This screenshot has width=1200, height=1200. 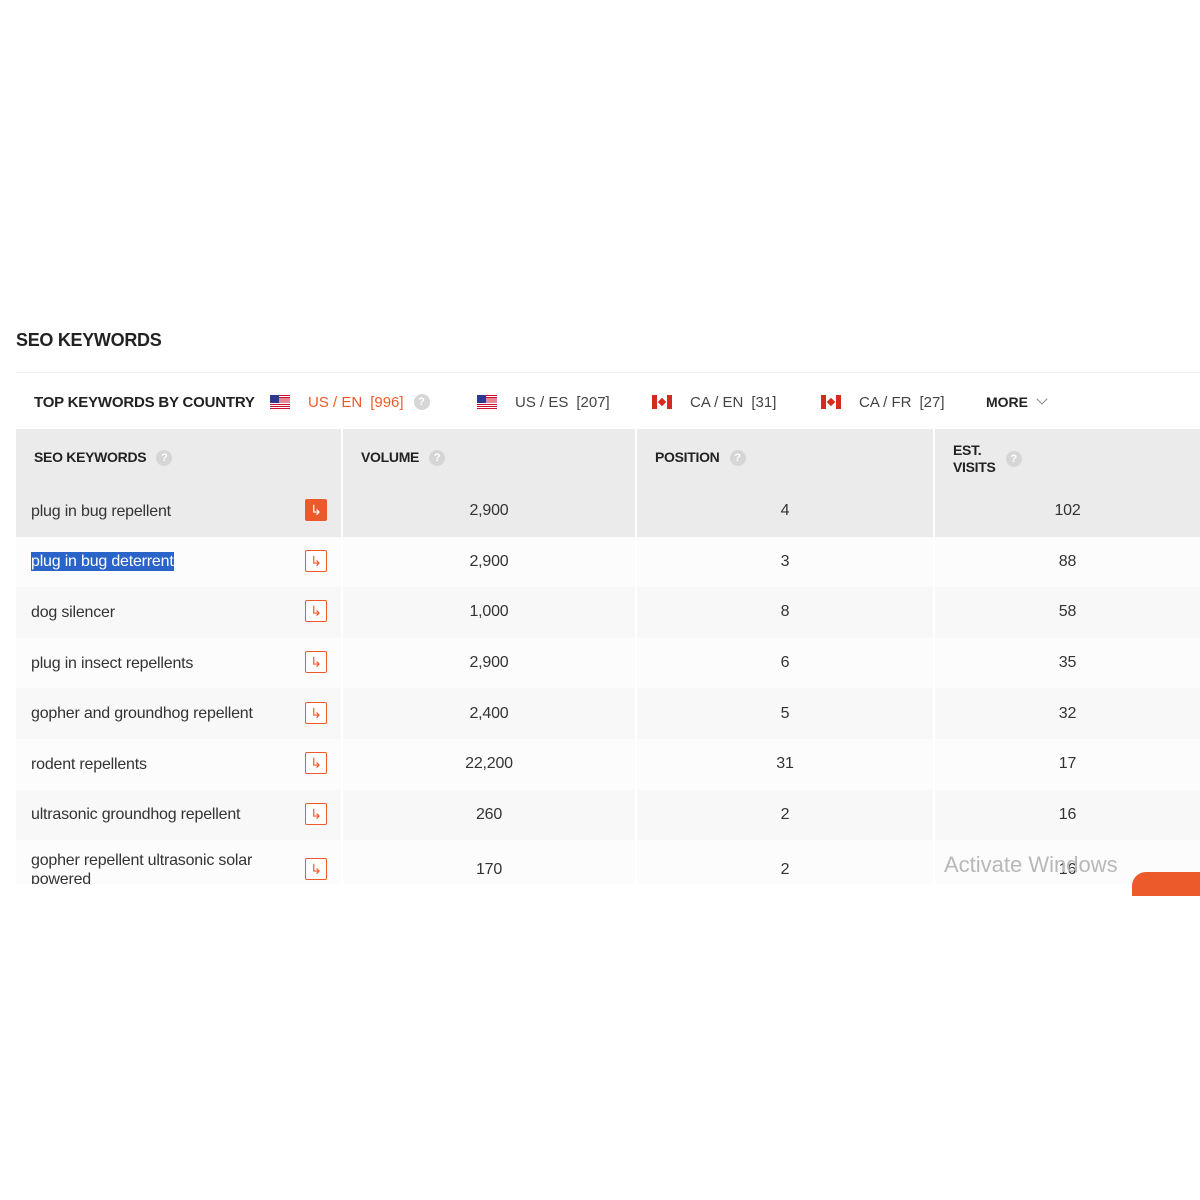 What do you see at coordinates (489, 457) in the screenshot?
I see `column-header-volume: VOLUME?` at bounding box center [489, 457].